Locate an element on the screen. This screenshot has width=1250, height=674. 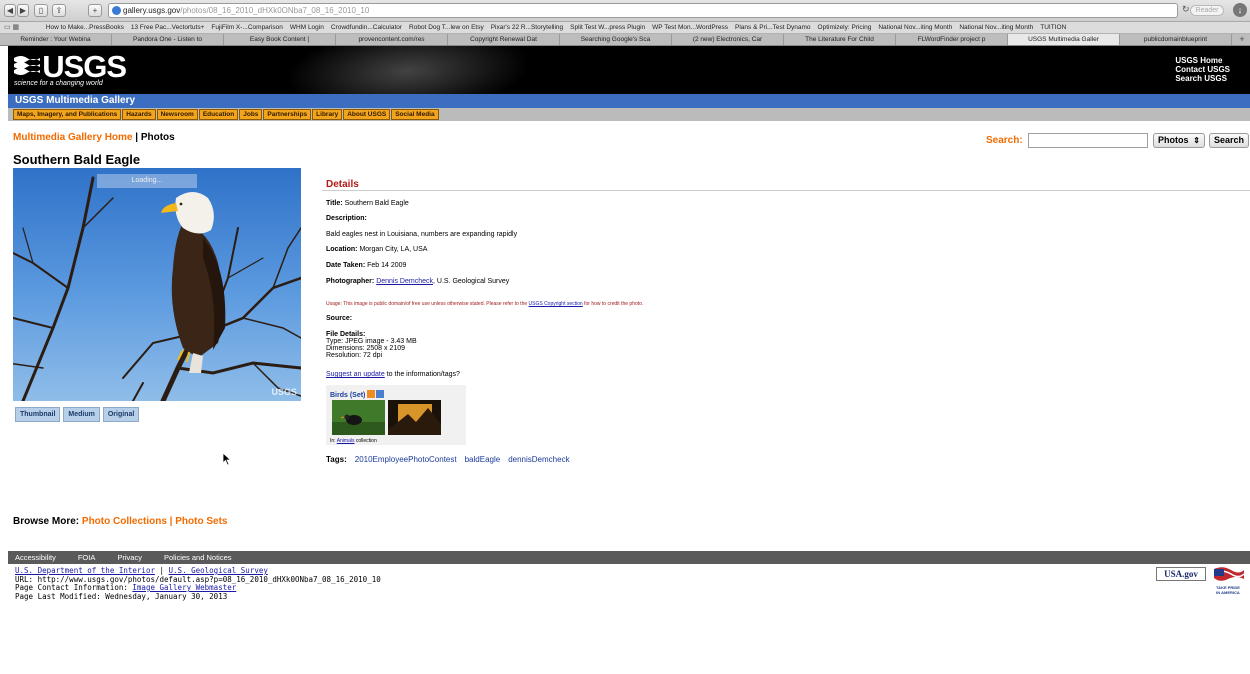
set-caption-suffix: collection is located at coordinates (365, 441).